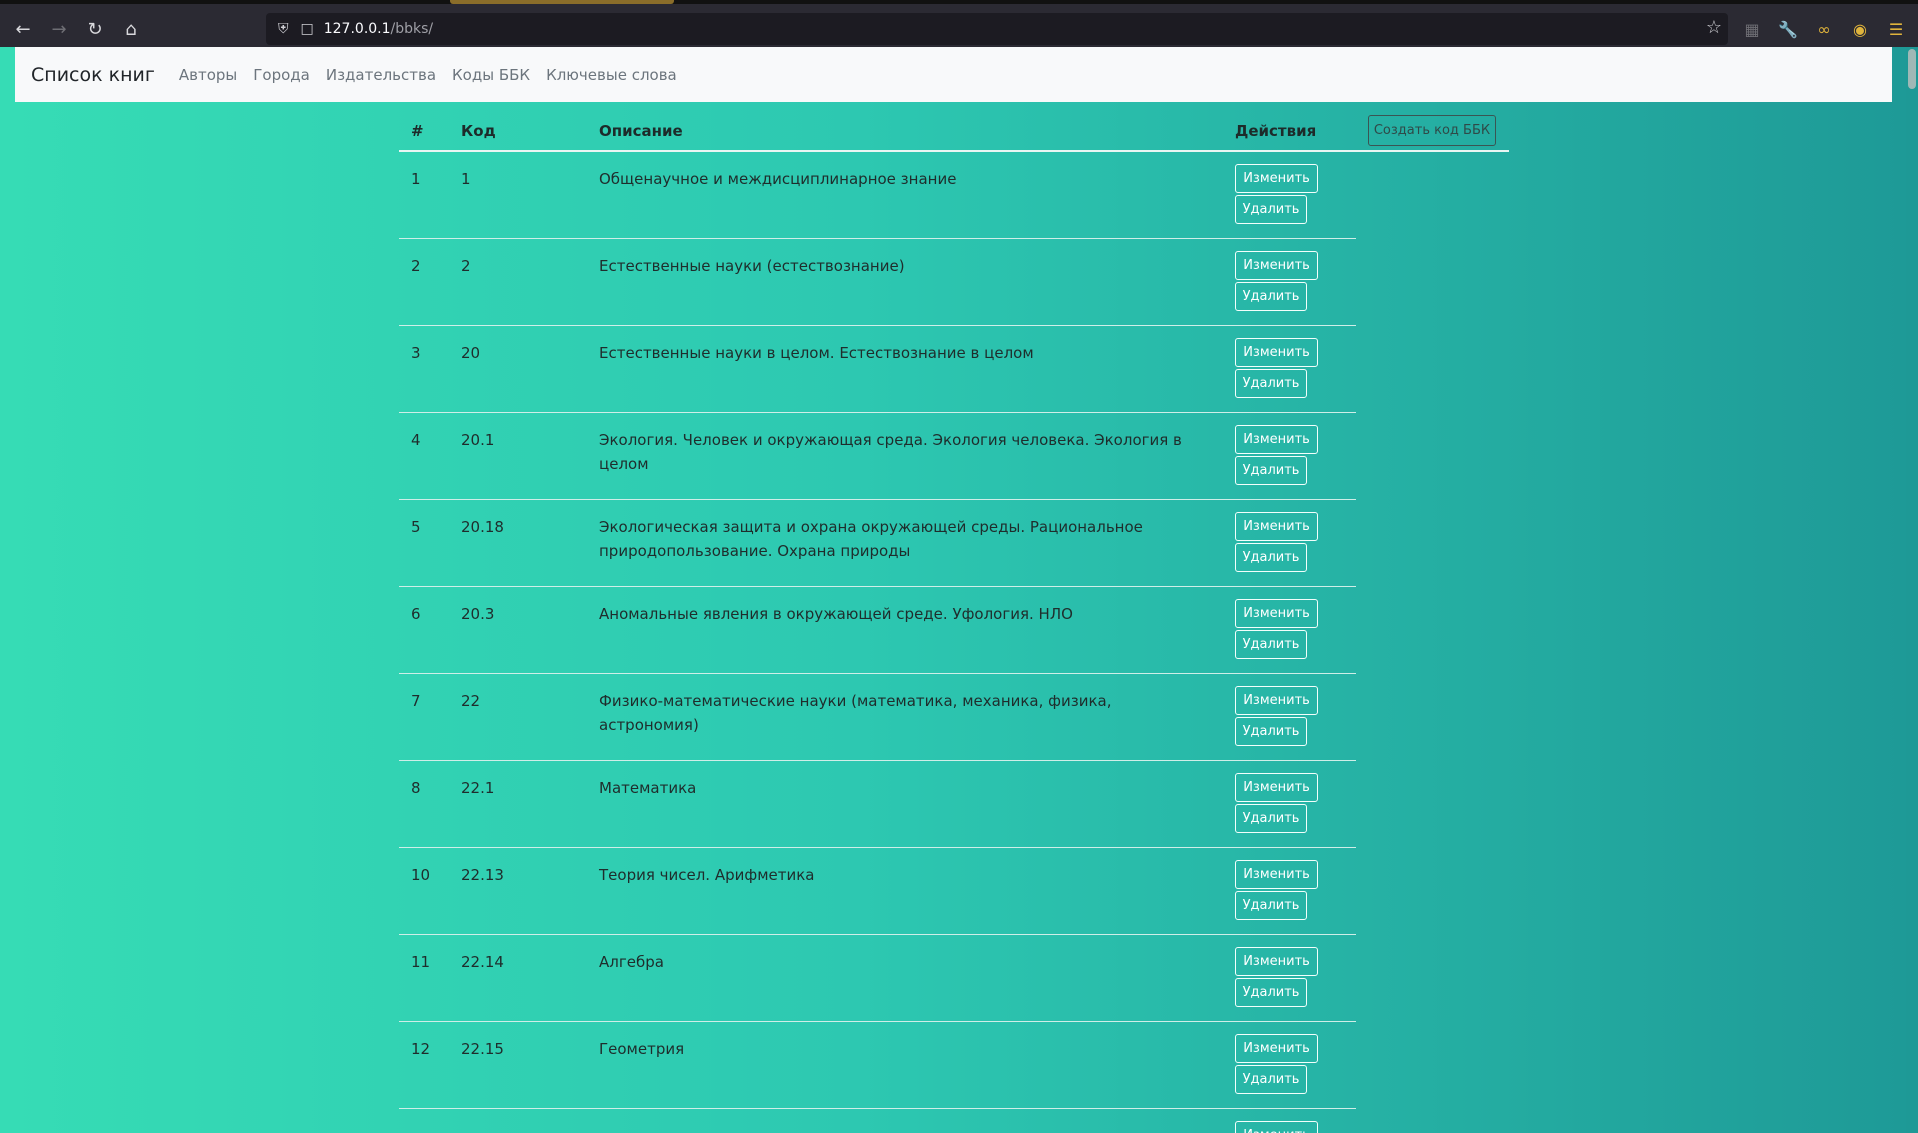 The width and height of the screenshot is (1918, 1133). I want to click on url-path: /bbks/, so click(412, 29).